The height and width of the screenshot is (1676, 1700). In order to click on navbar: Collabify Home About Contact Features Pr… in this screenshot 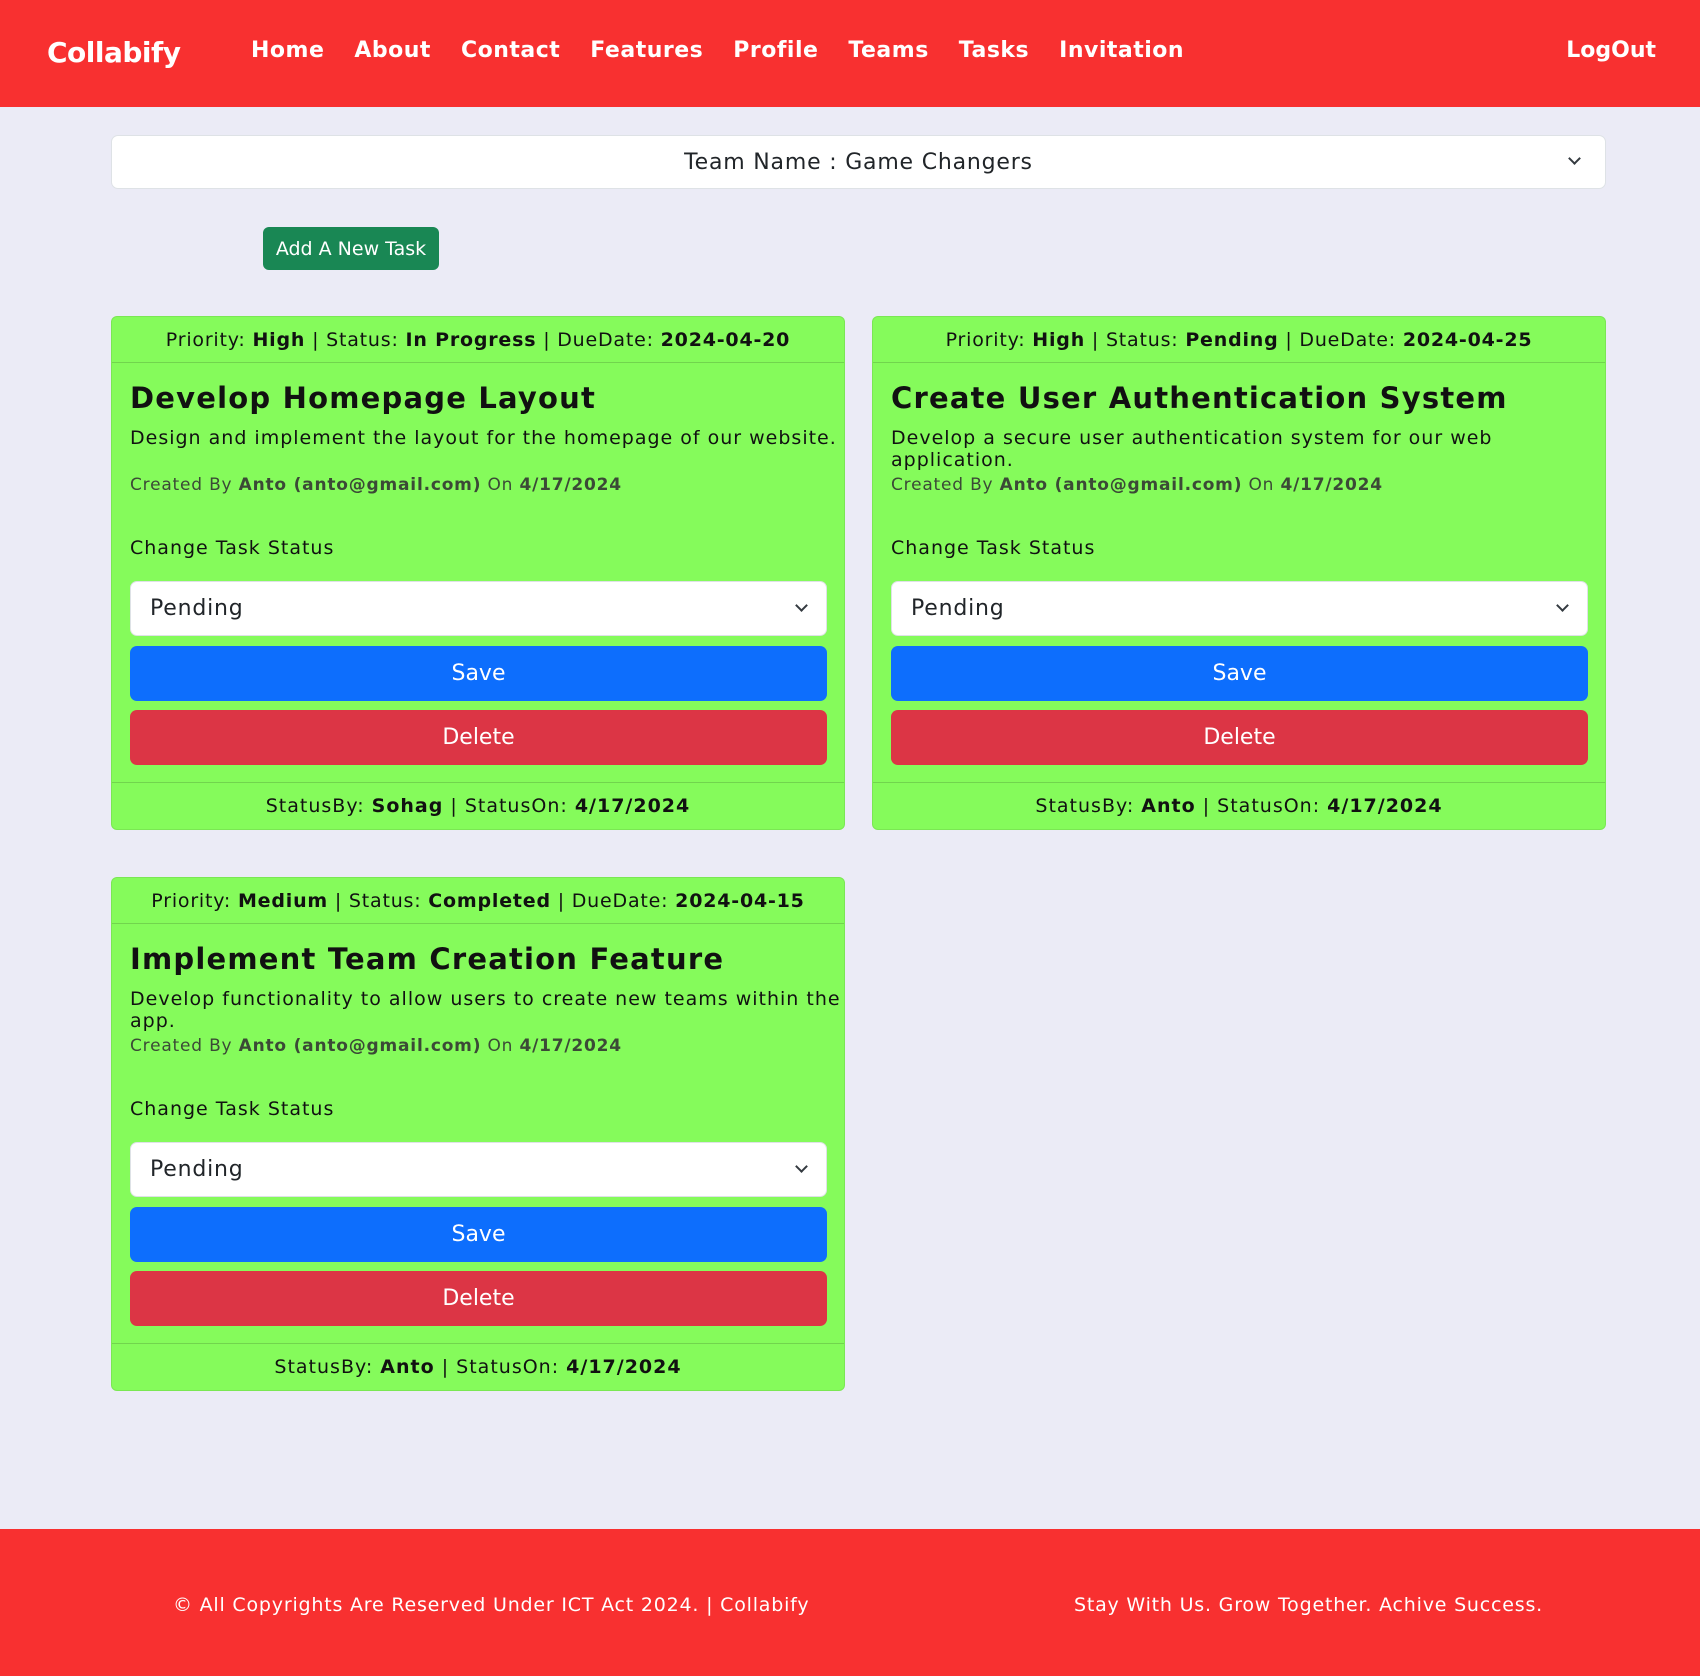, I will do `click(850, 53)`.